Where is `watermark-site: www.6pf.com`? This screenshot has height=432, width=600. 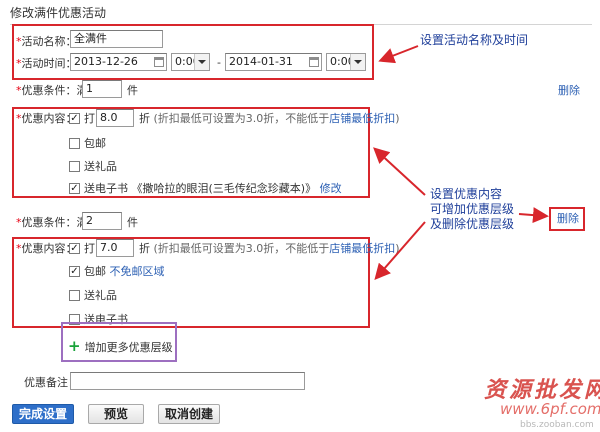
watermark-site: www.6pf.com is located at coordinates (550, 409).